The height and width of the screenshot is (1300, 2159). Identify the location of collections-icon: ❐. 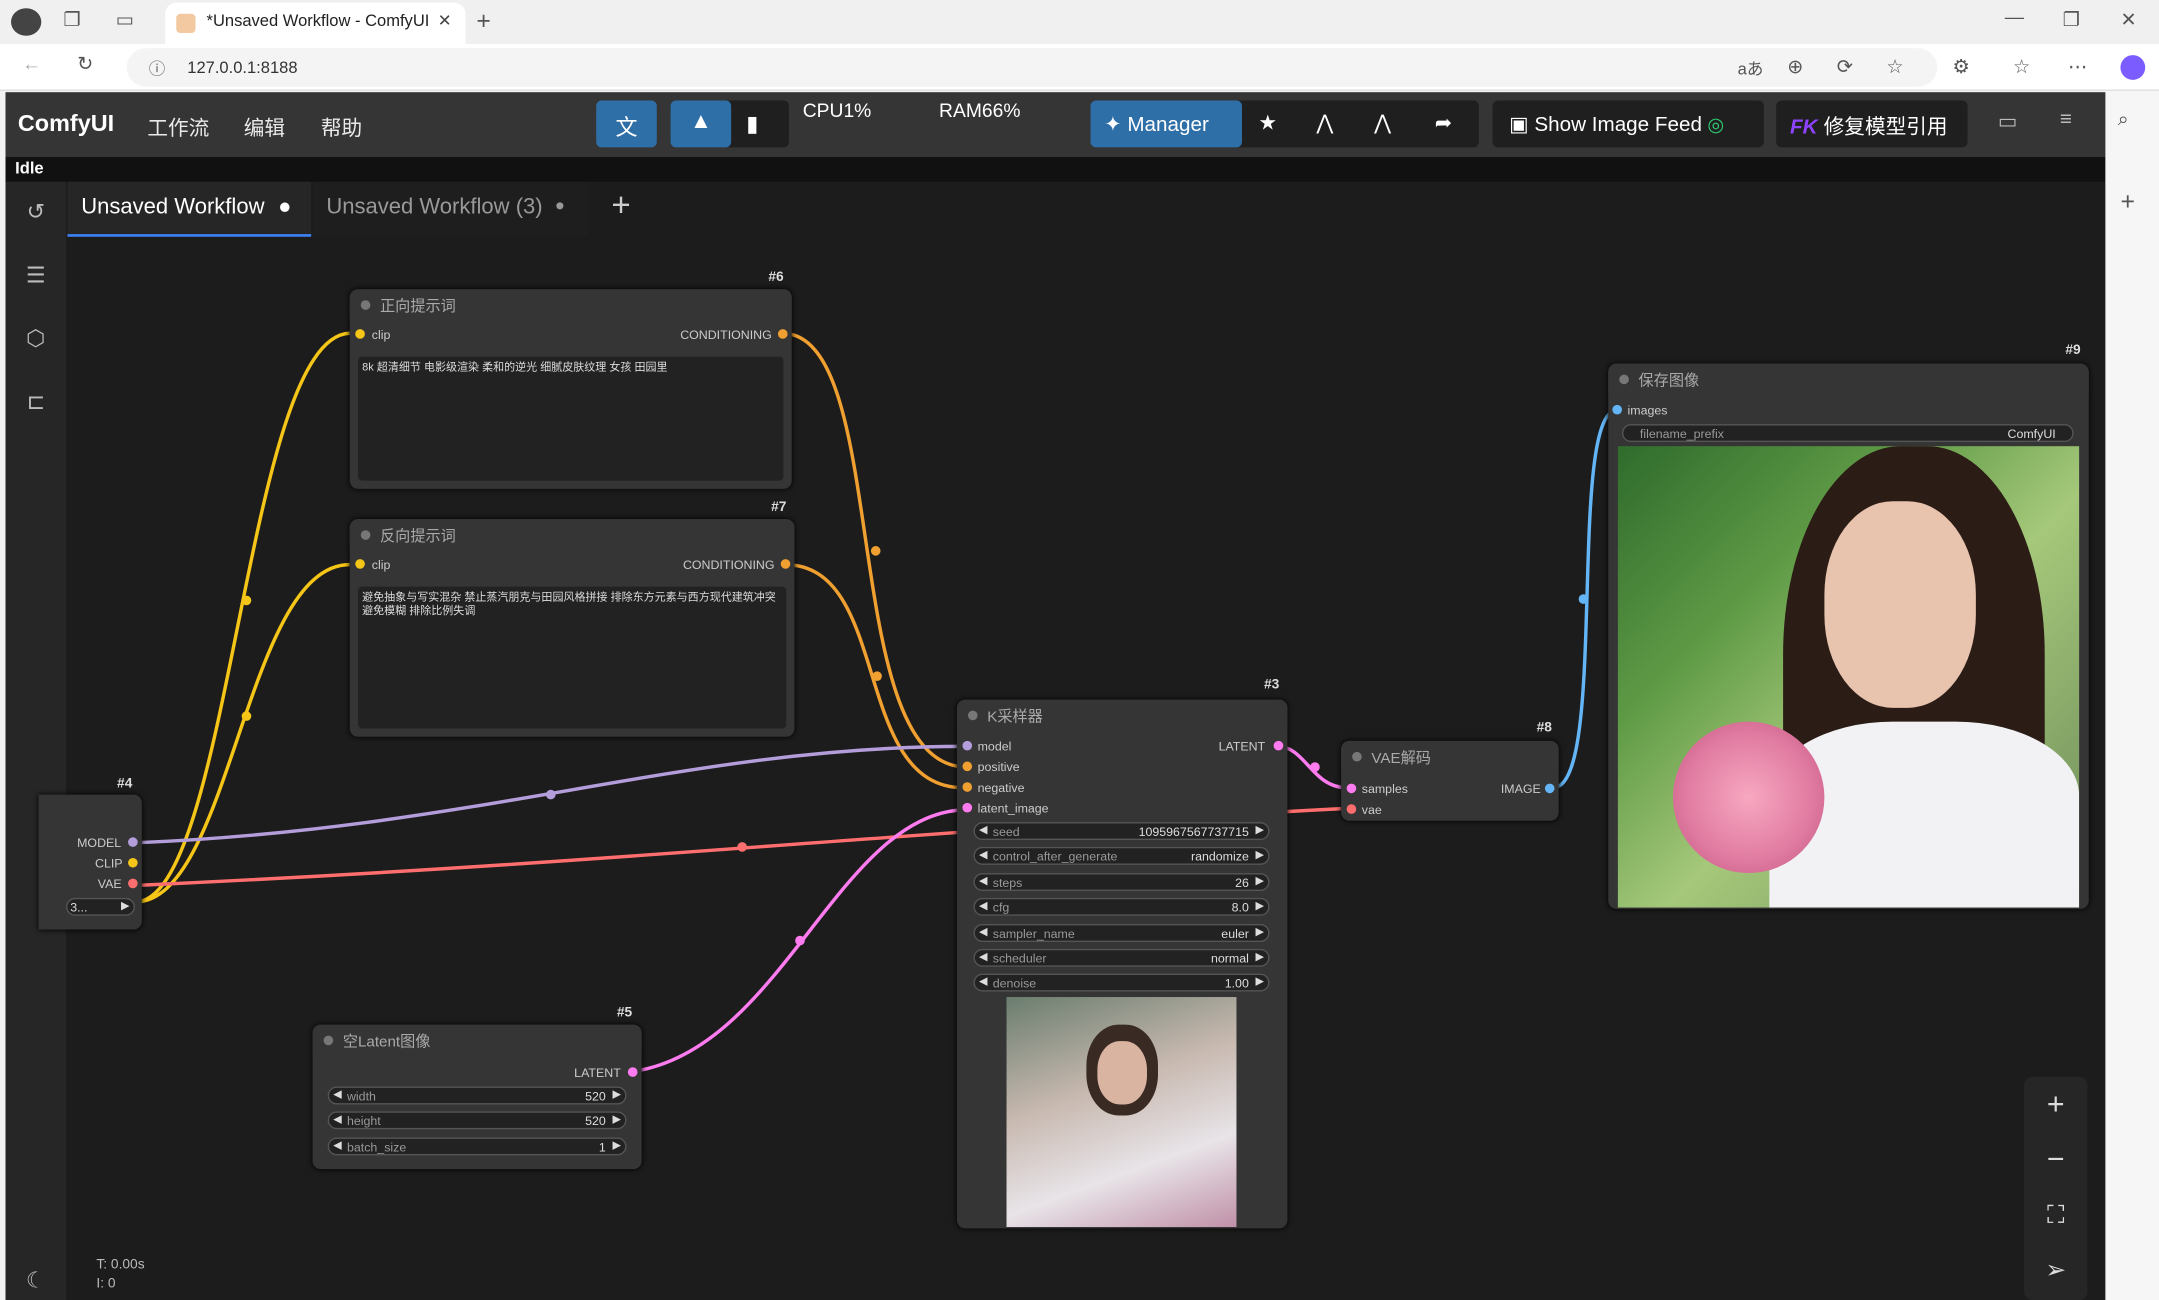
(71, 19).